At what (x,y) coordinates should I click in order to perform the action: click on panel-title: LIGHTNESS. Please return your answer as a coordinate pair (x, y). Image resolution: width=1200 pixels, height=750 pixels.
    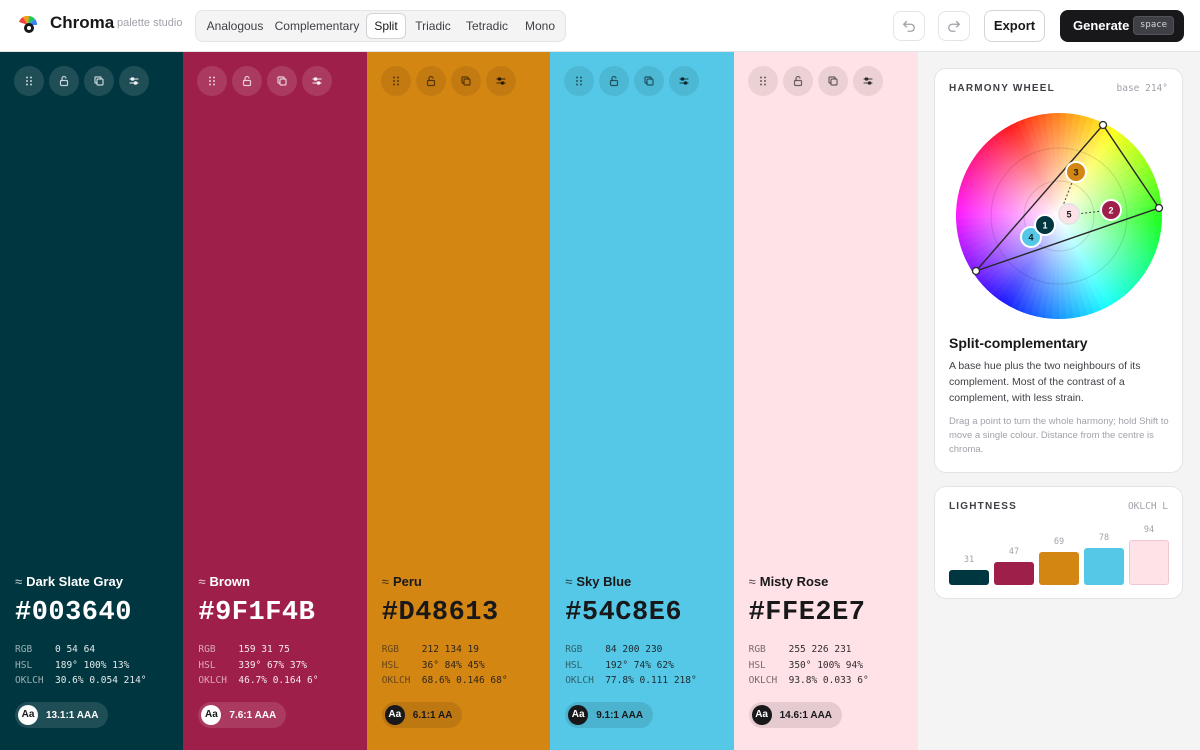
    Looking at the image, I should click on (983, 506).